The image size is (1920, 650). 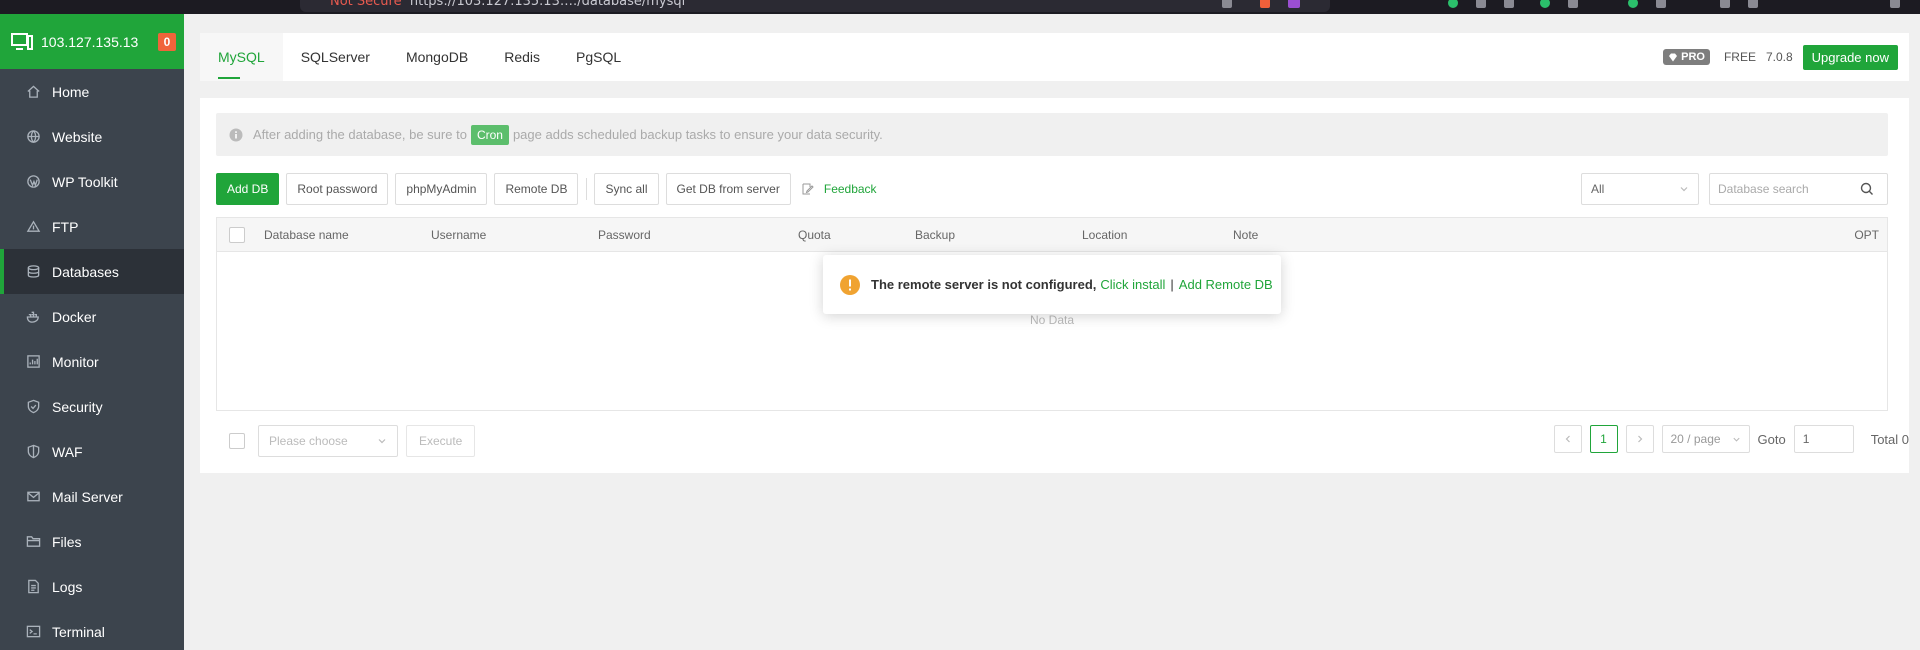 I want to click on column-password: Password, so click(x=624, y=235).